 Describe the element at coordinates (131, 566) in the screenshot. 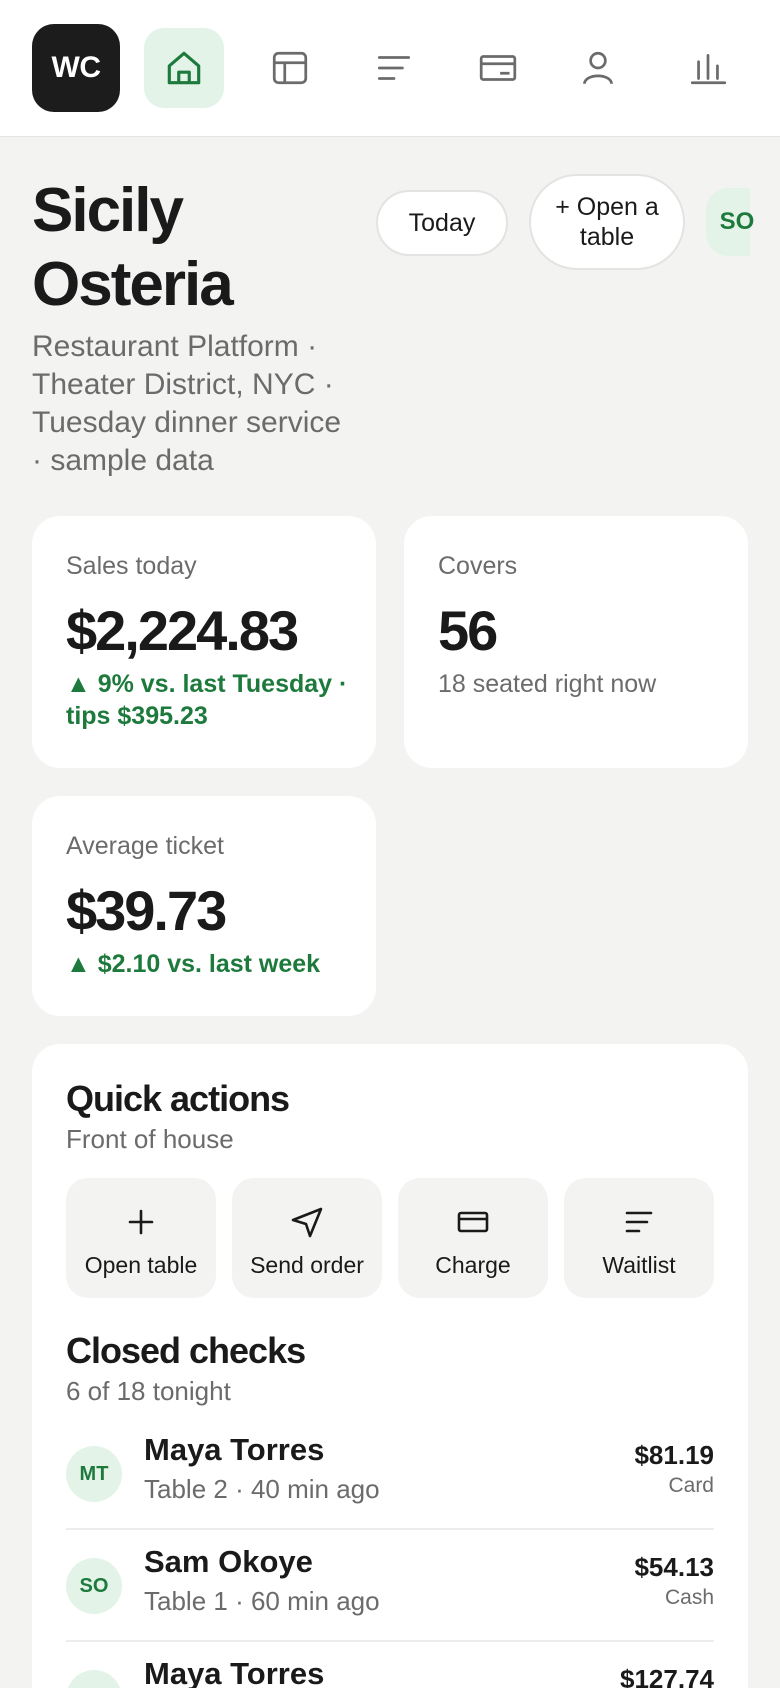

I see `sales-label: Sales today` at that location.